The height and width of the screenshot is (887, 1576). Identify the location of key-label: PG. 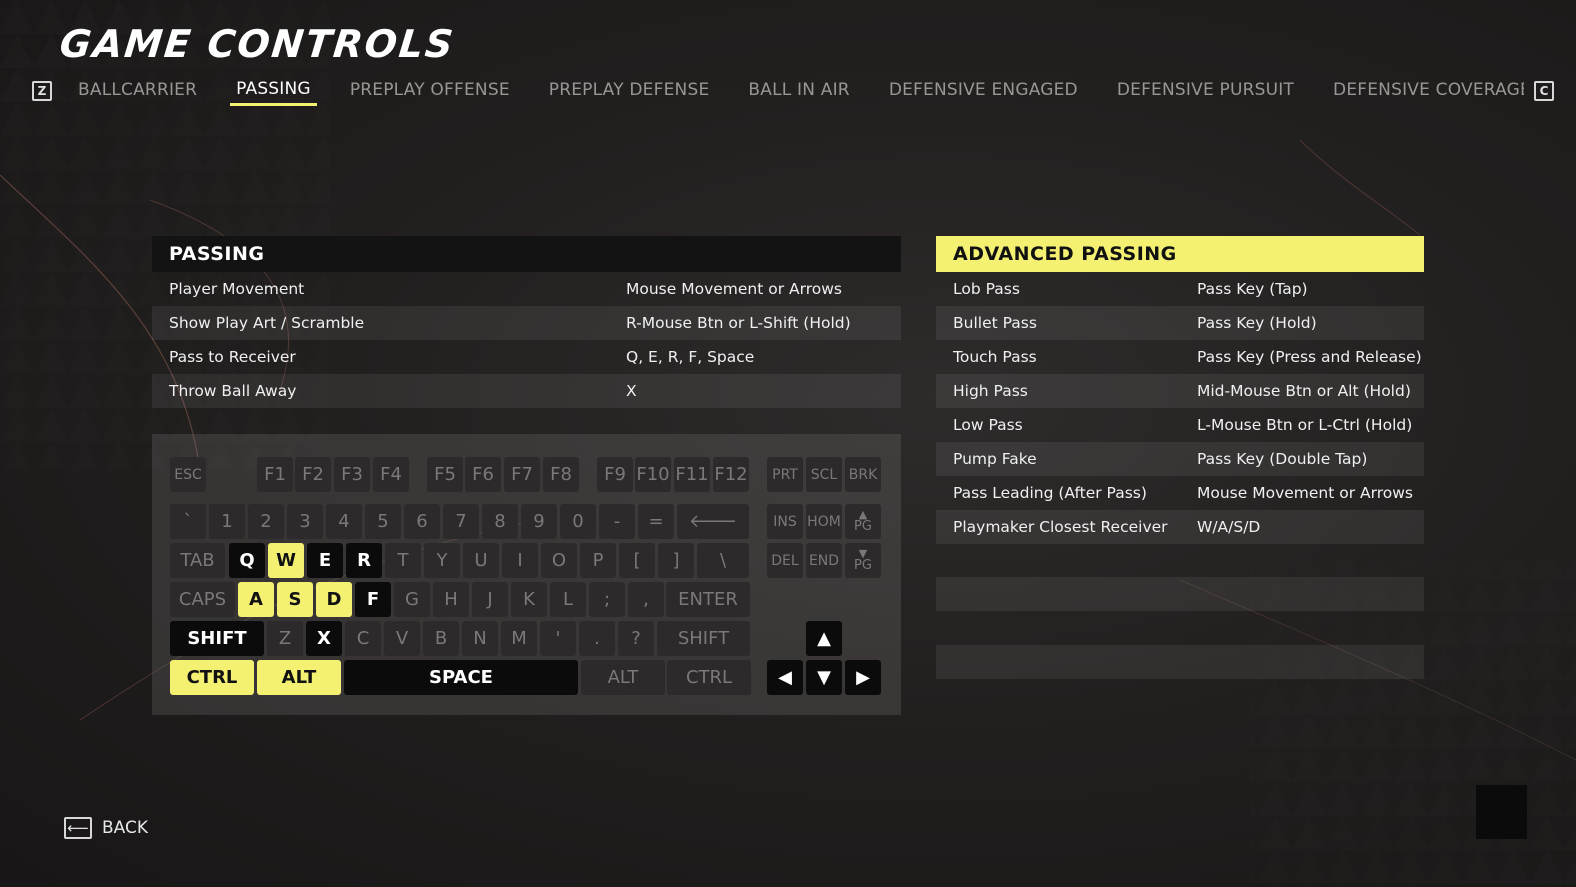
(863, 565).